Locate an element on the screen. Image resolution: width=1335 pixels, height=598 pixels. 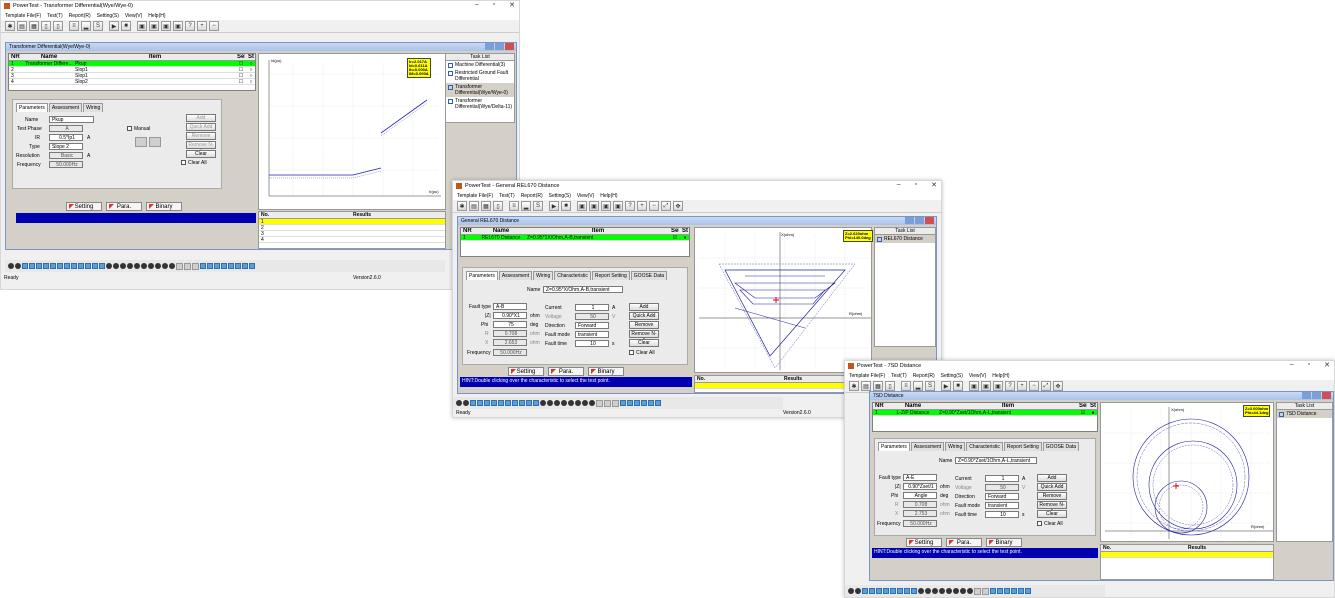
task-item: Restricted Ground Fault Differential is located at coordinates (480, 76).